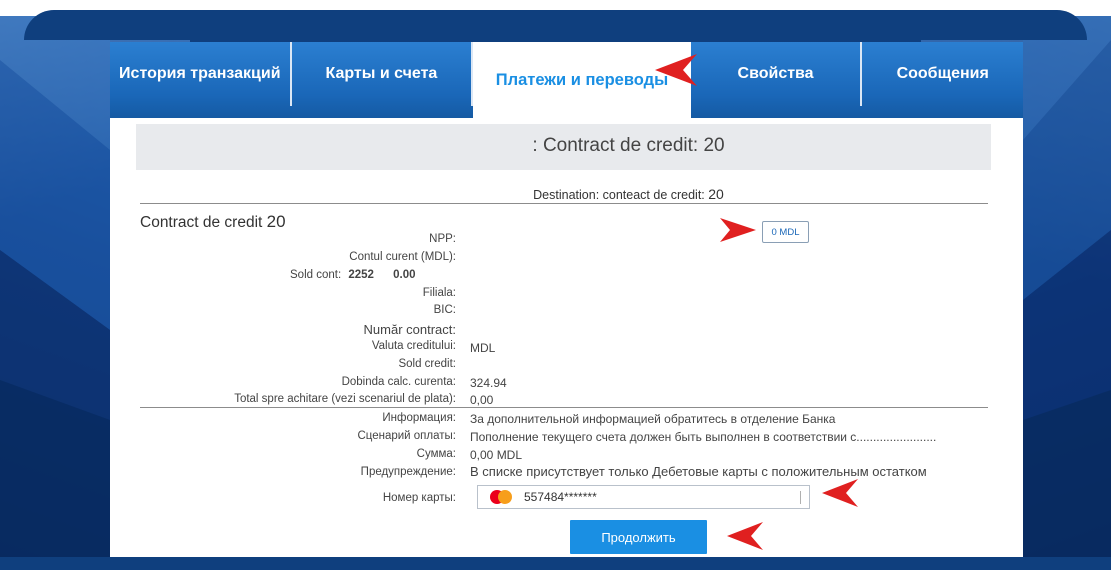  Describe the element at coordinates (298, 258) in the screenshot. I see `detail-row-contul: Contul curent (MDL):` at that location.